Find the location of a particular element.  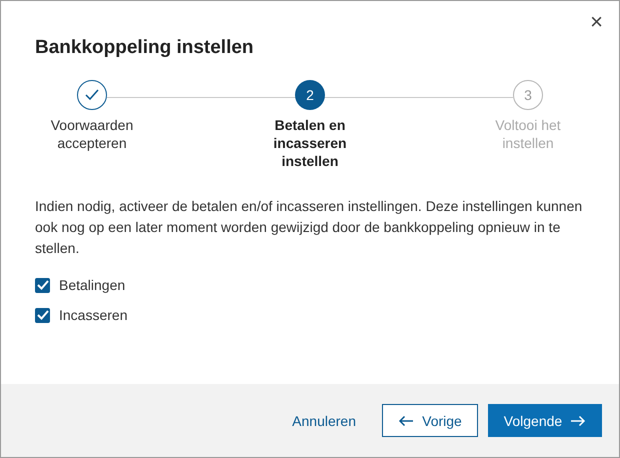

checkbox-label: Incasseren is located at coordinates (93, 315).